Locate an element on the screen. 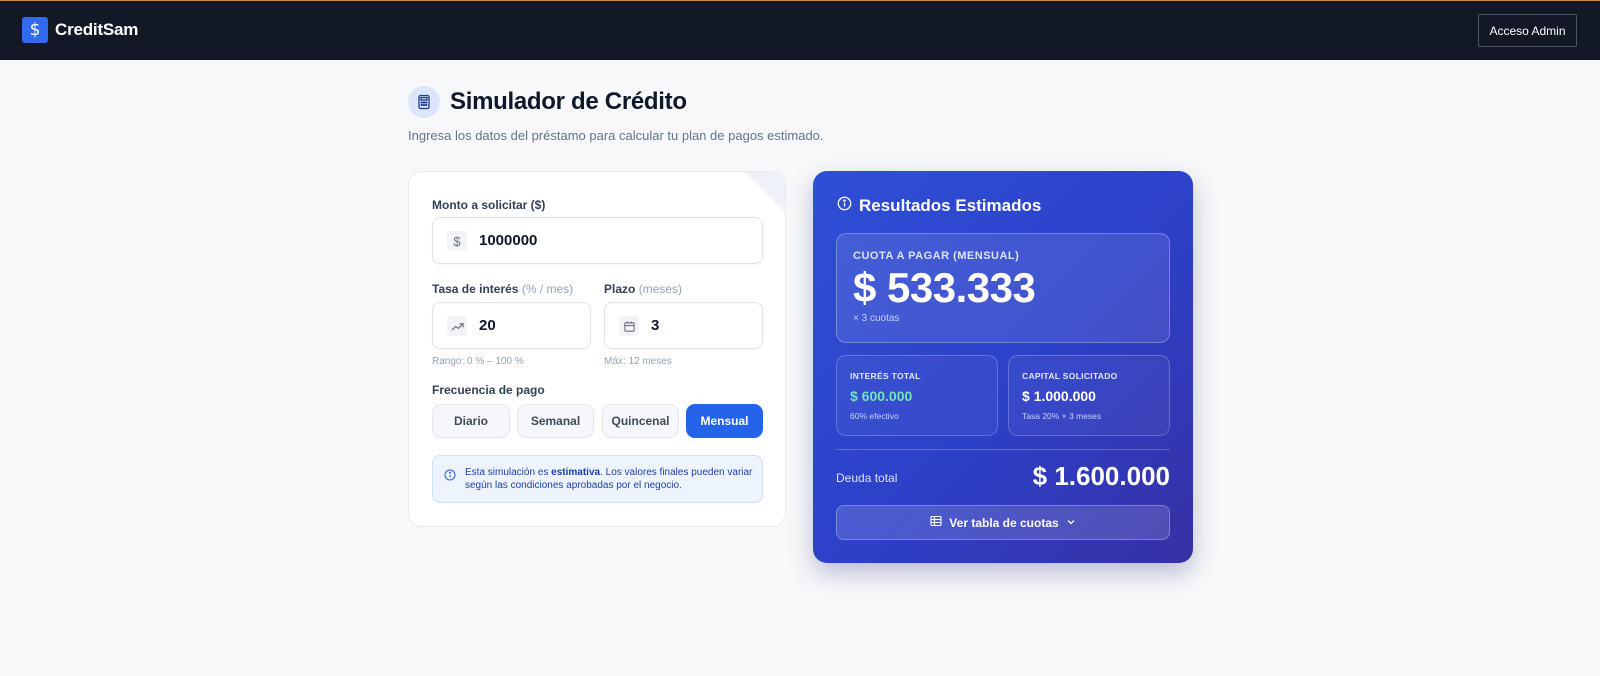 The width and height of the screenshot is (1600, 676). rate-hint: Rango: 0 % – 100 % is located at coordinates (478, 361).